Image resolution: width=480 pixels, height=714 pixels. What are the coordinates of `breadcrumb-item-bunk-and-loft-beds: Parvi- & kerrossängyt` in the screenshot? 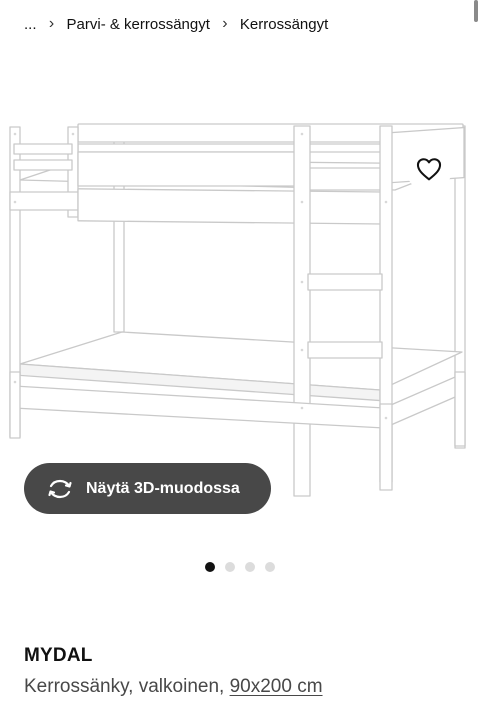 It's located at (138, 24).